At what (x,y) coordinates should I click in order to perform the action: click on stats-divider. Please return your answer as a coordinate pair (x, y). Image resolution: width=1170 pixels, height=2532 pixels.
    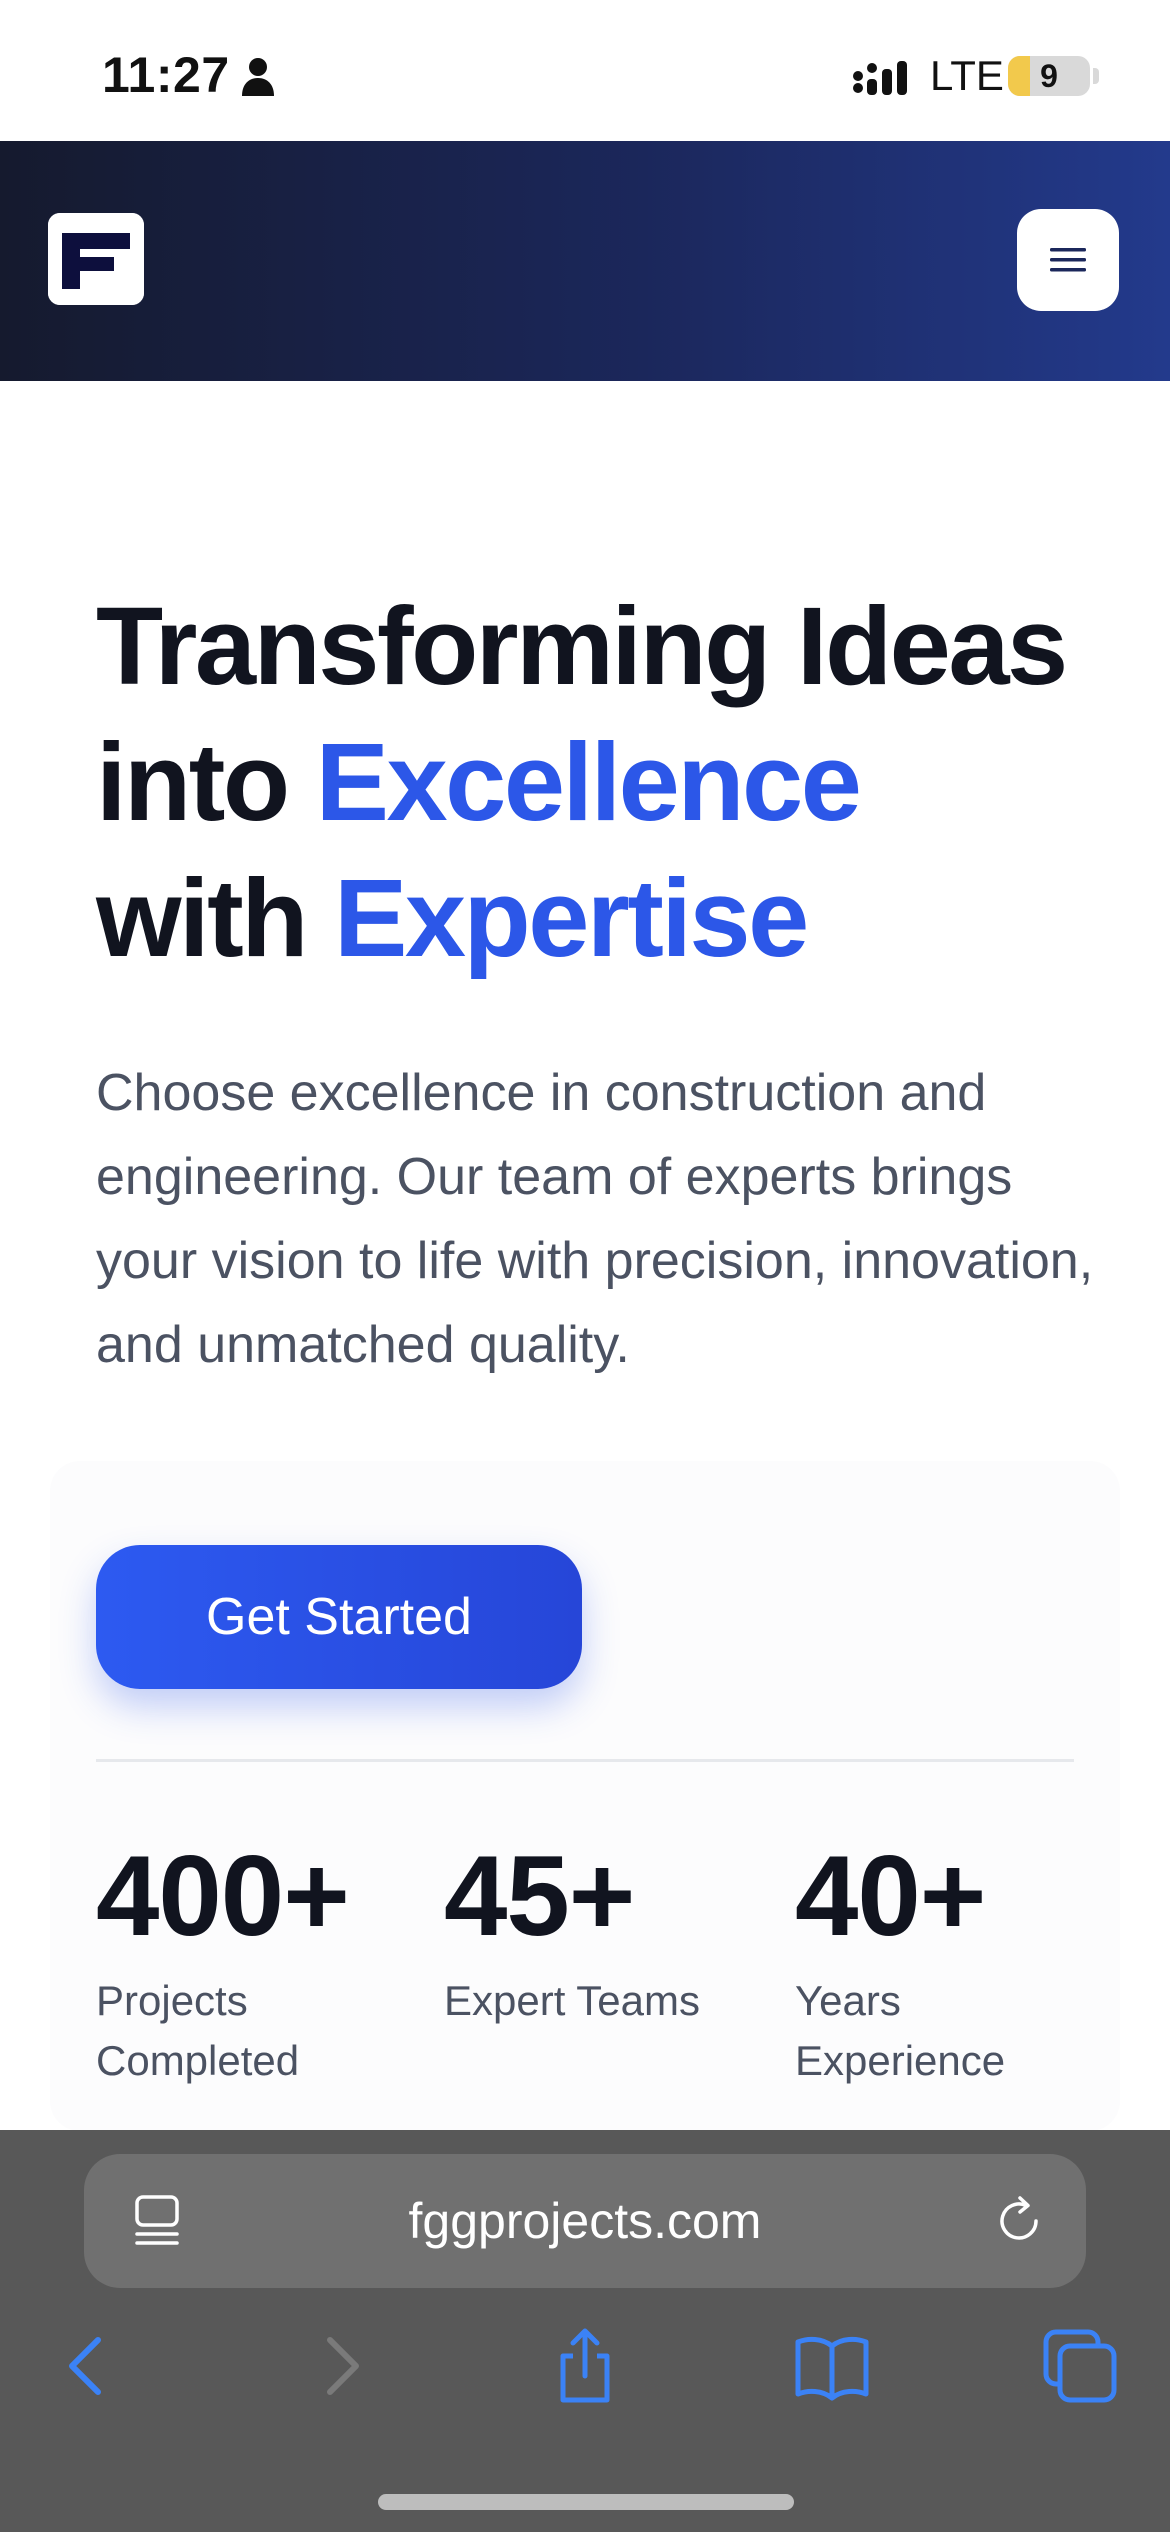
    Looking at the image, I should click on (585, 1760).